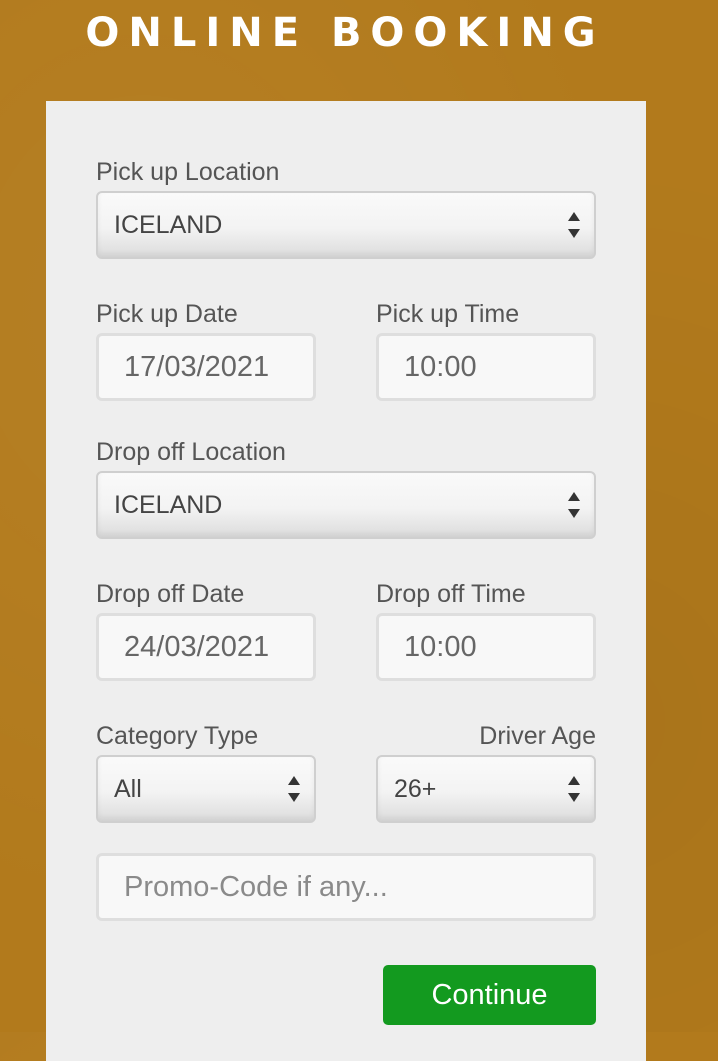 The width and height of the screenshot is (718, 1061). What do you see at coordinates (177, 736) in the screenshot?
I see `category-type-label: Category Type` at bounding box center [177, 736].